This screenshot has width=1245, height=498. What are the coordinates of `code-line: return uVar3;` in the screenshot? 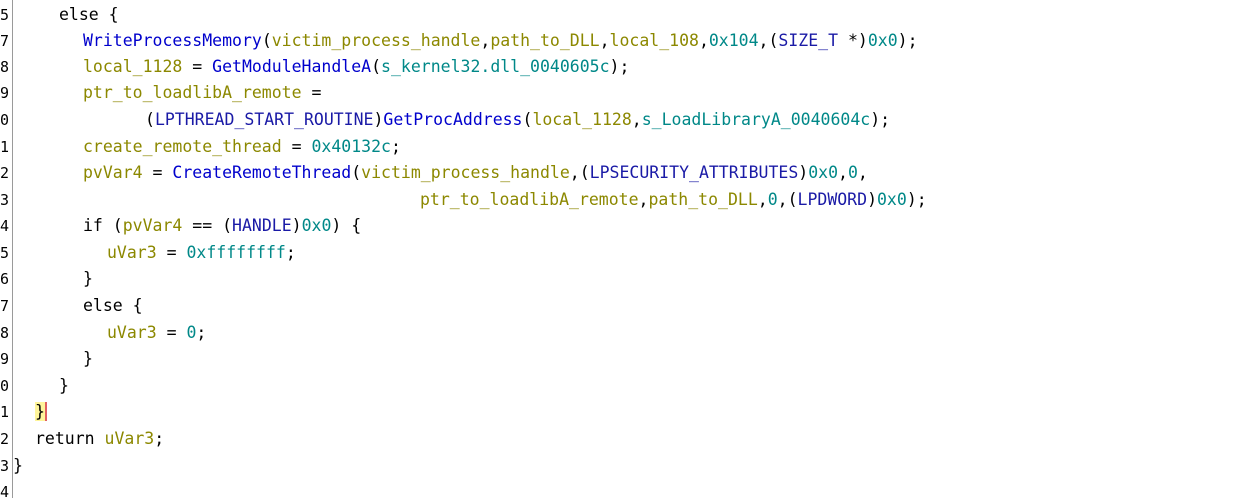 It's located at (99, 439).